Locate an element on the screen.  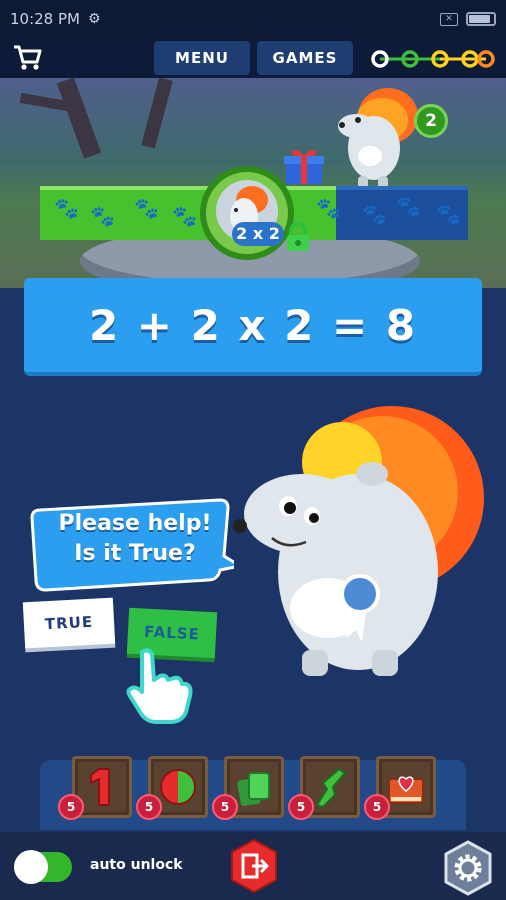
menu-button: MENU is located at coordinates (202, 58).